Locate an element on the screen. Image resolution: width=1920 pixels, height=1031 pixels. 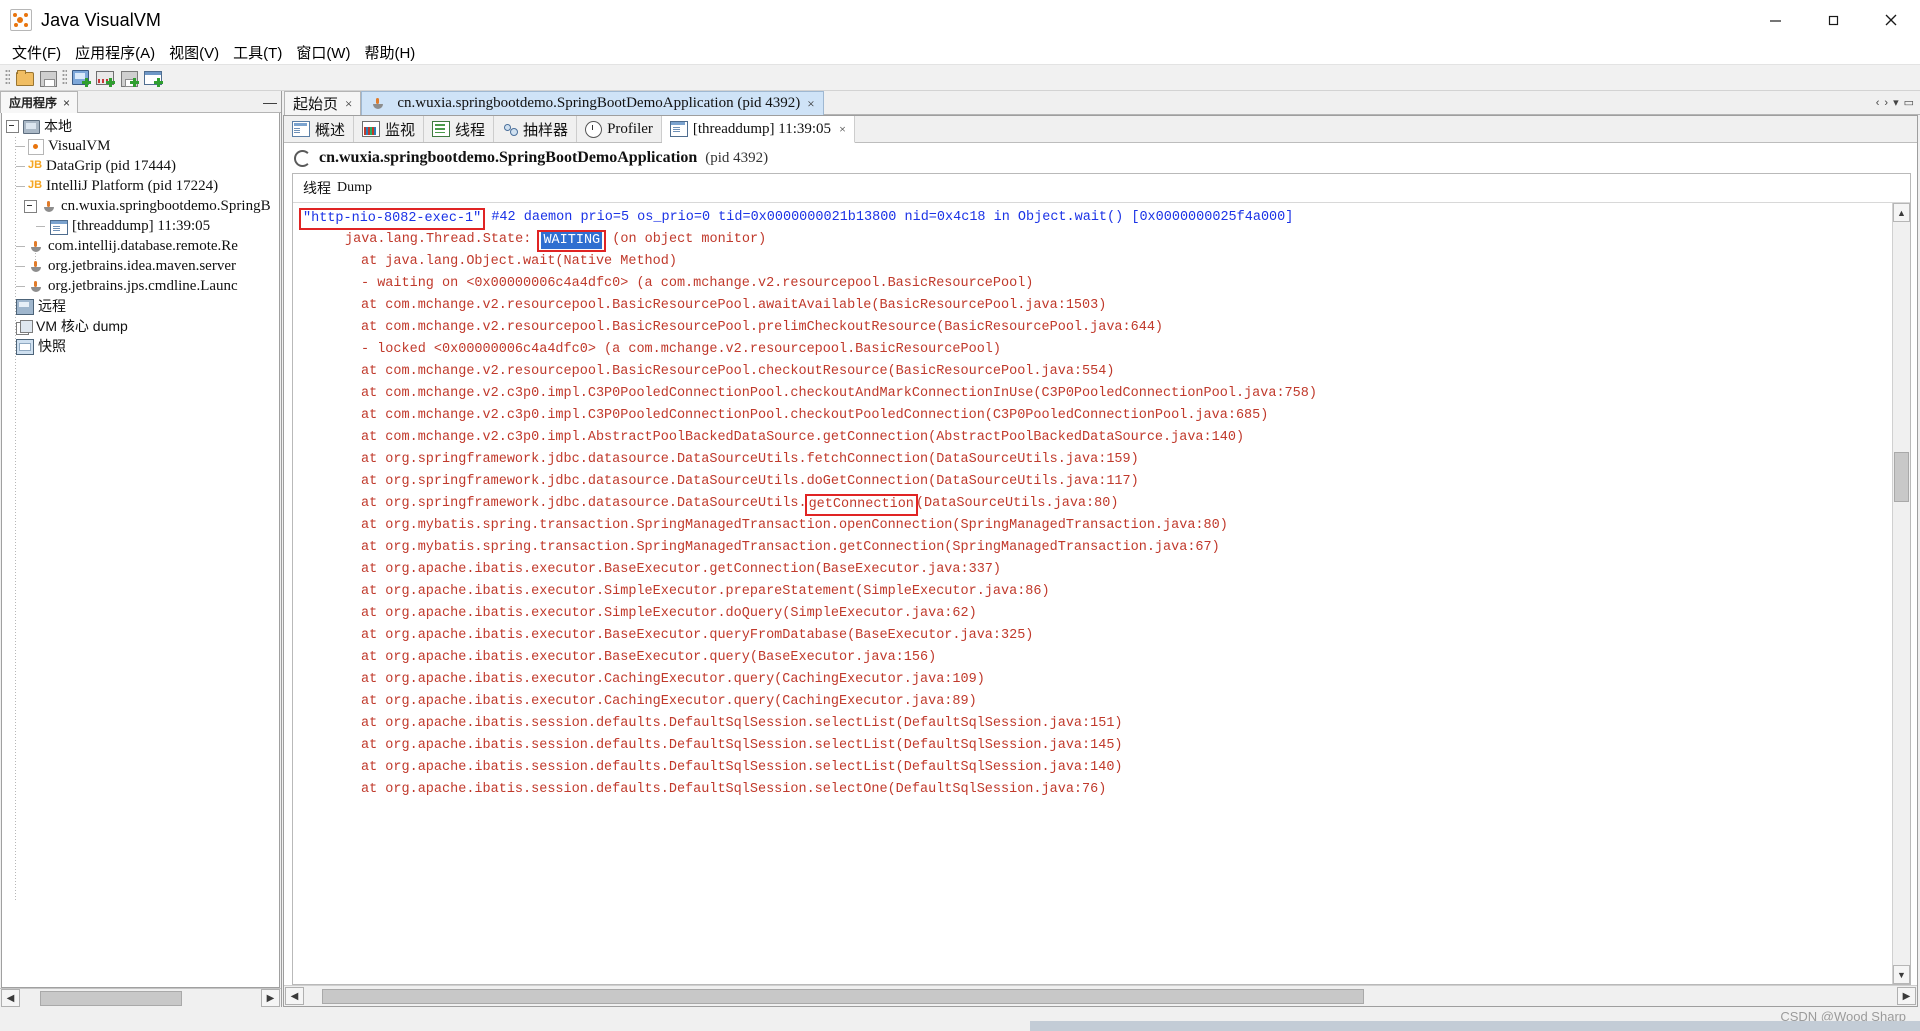
tab-profiler: Profiler is located at coordinates (619, 129).